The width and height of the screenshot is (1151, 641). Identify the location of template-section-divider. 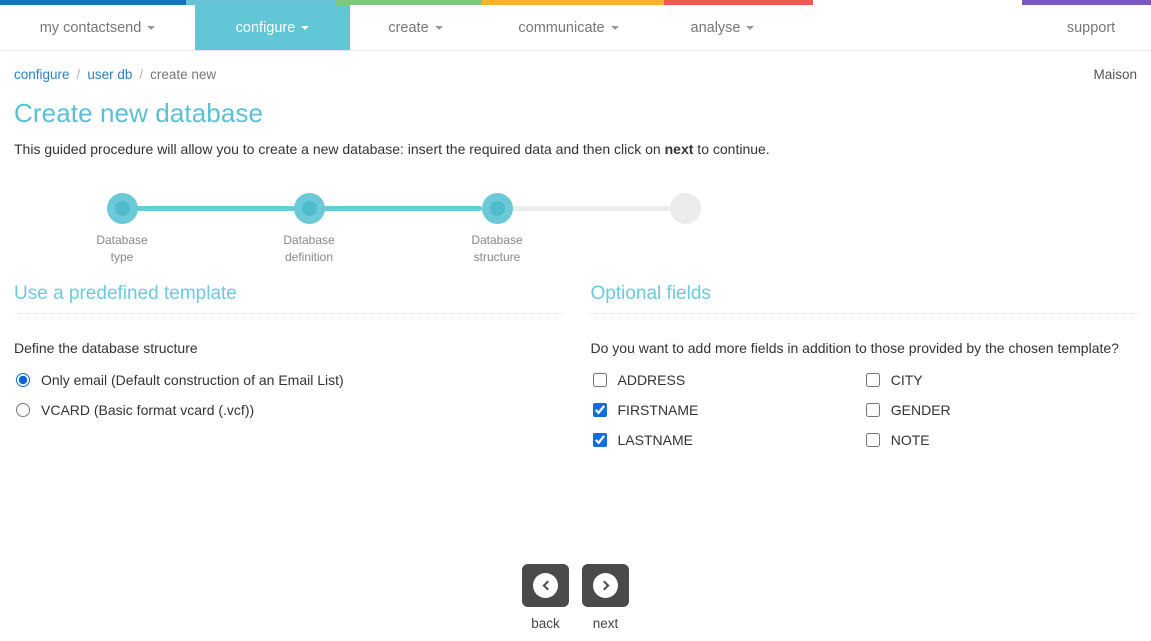
(287, 313).